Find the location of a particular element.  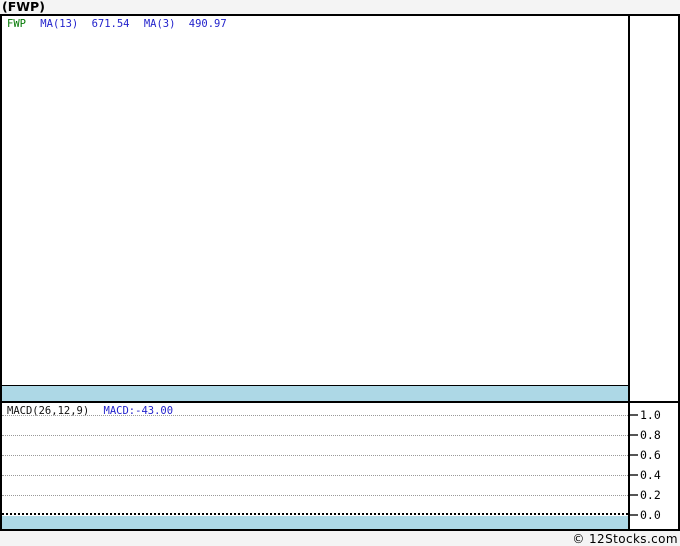

axis-tick-label: 0.0 is located at coordinates (650, 515).